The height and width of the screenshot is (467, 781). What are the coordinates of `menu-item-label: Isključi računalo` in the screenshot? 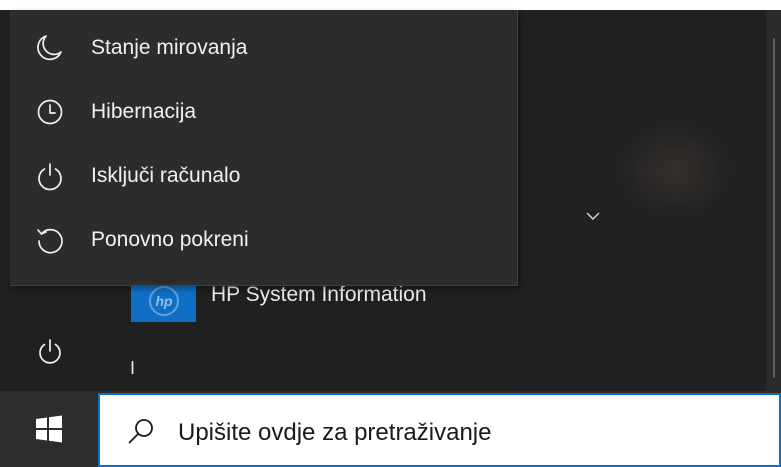 It's located at (166, 175).